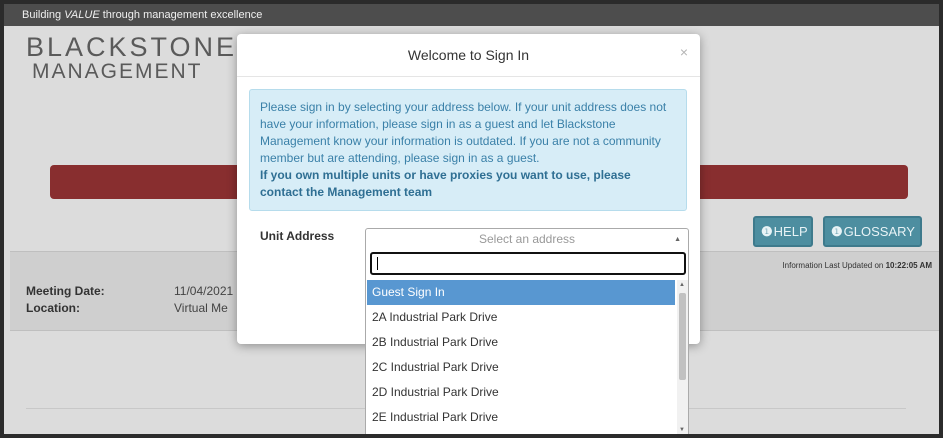 Image resolution: width=943 pixels, height=438 pixels. I want to click on glossary-button: ❶GLOSSARY, so click(872, 231).